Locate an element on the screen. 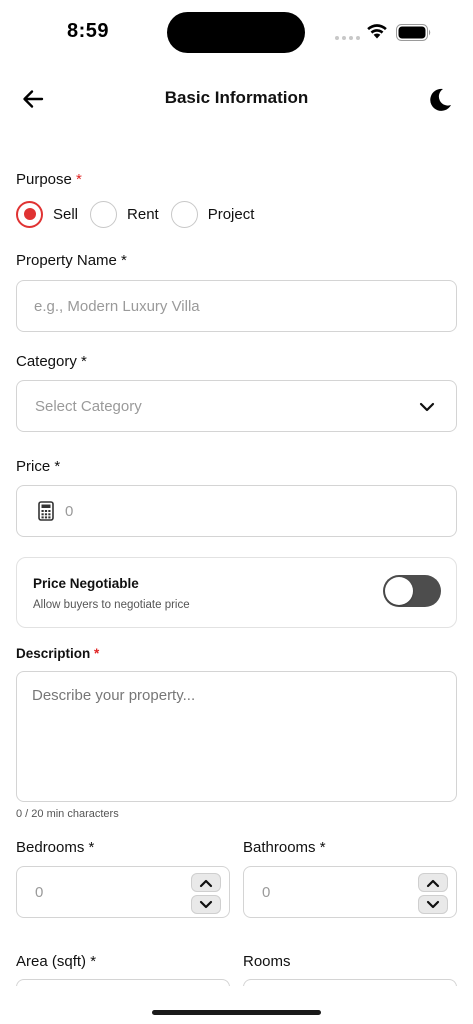 The height and width of the screenshot is (1024, 473). wifi-icon is located at coordinates (377, 31).